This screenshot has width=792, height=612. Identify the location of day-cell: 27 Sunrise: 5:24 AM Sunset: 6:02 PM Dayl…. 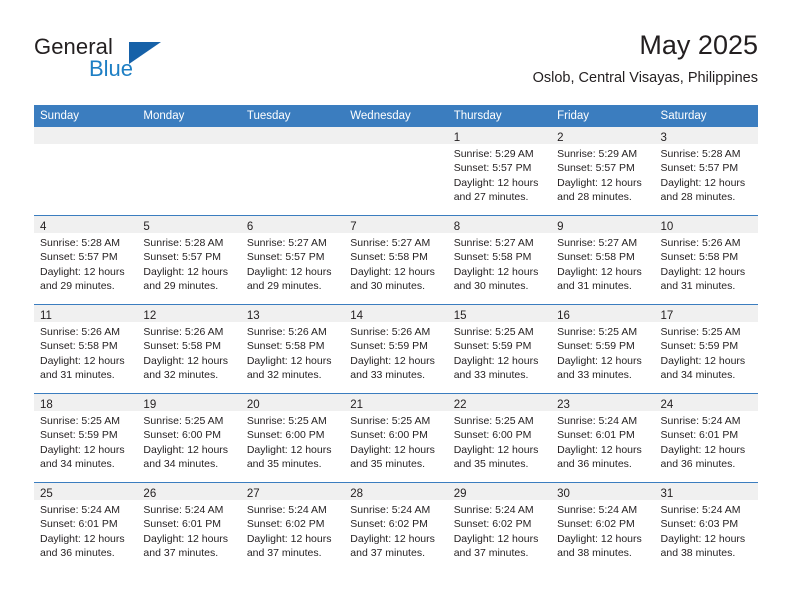
(292, 526).